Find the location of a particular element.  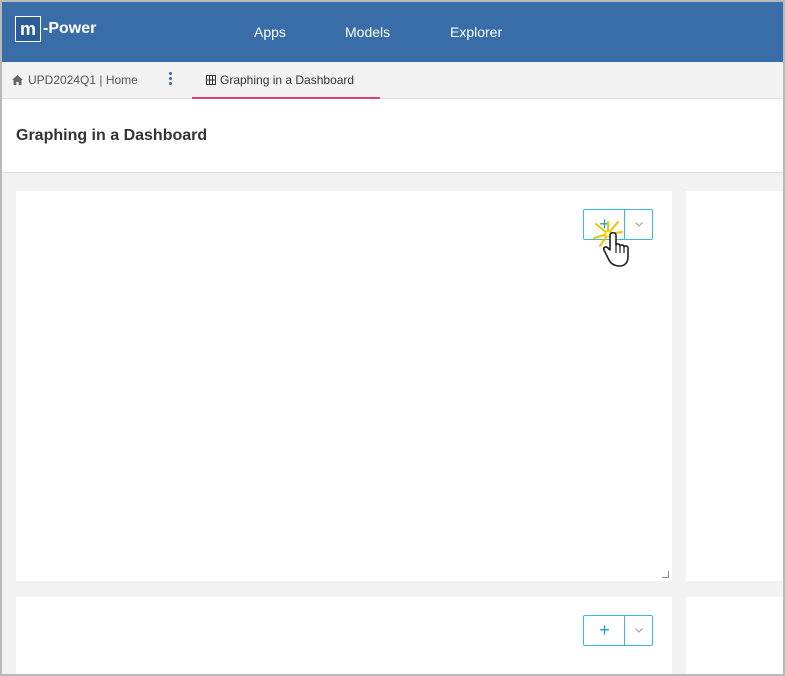

page-title: Graphing in a Dashboard is located at coordinates (112, 135).